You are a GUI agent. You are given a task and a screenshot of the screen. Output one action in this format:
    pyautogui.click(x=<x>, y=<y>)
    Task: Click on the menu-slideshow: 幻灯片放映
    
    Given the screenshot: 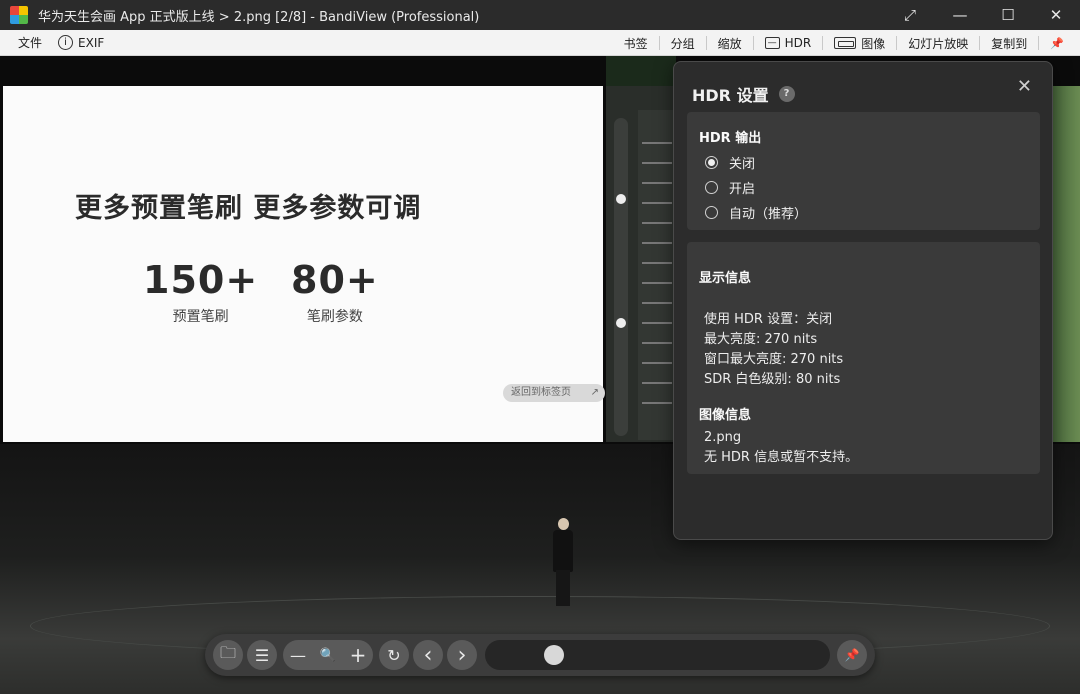 What is the action you would take?
    pyautogui.click(x=938, y=43)
    